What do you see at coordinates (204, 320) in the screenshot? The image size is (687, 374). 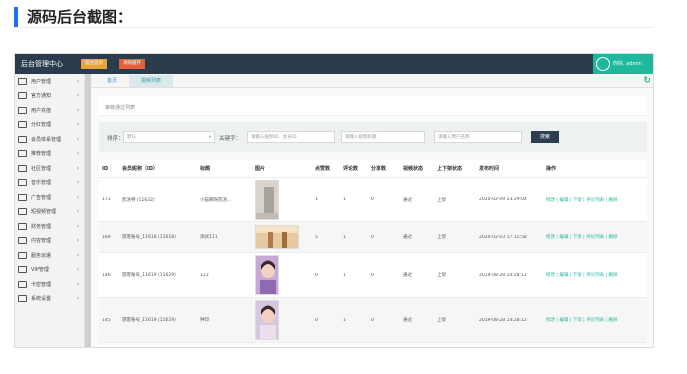 I see `cell-title: 钟印` at bounding box center [204, 320].